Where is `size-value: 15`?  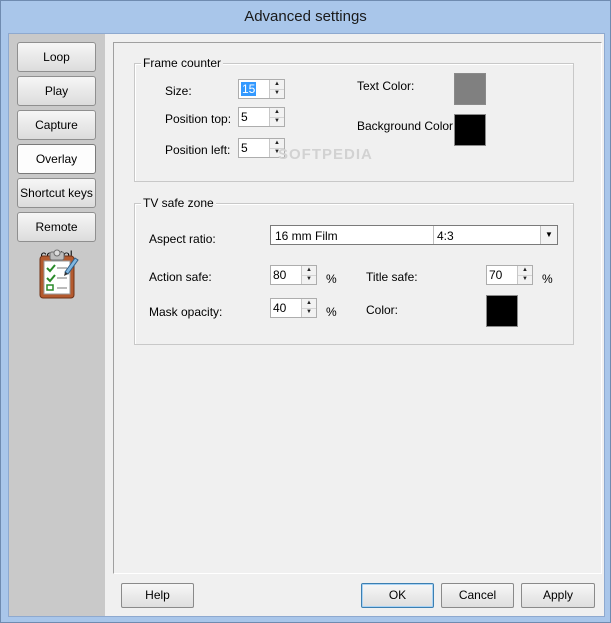
size-value: 15 is located at coordinates (249, 89).